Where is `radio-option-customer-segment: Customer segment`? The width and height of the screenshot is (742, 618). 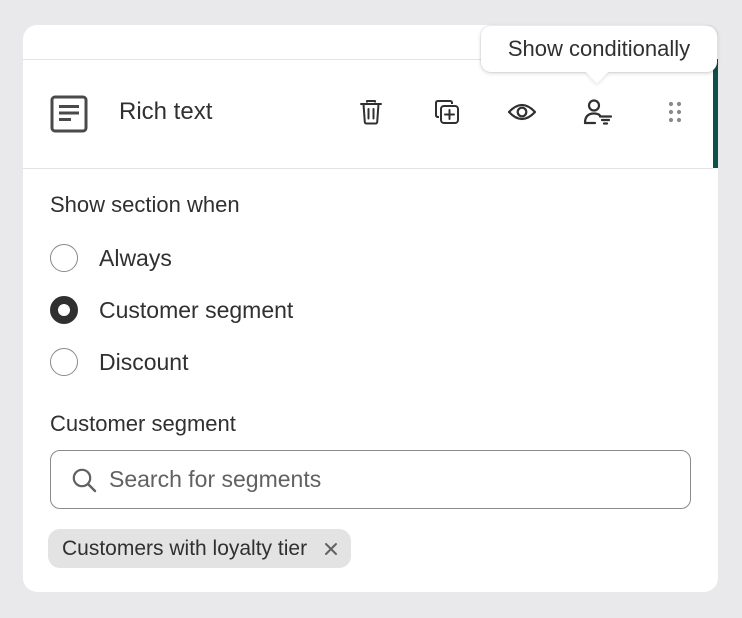
radio-option-customer-segment: Customer segment is located at coordinates (171, 310).